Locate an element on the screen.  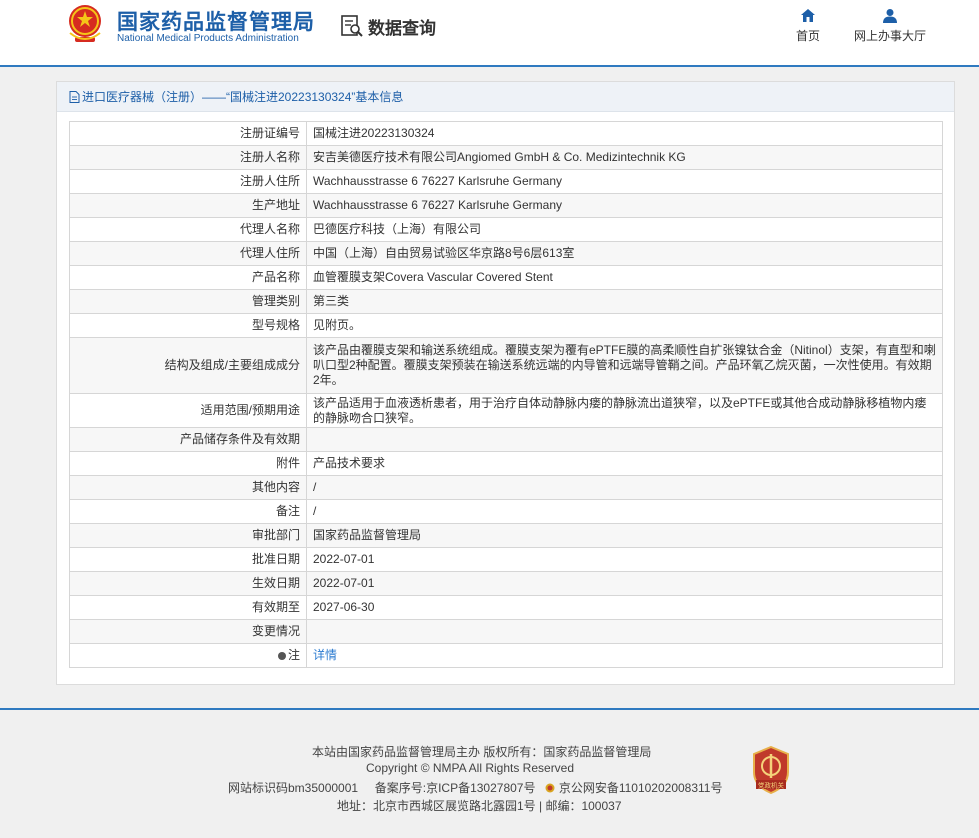
row-value: 巴德医疗科技（上海）有限公司 is located at coordinates (624, 229).